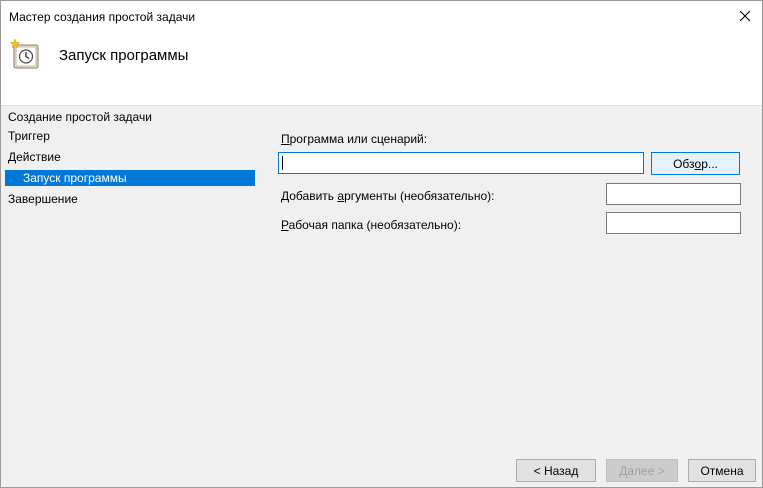  I want to click on cancel-button: Отмена, so click(722, 470).